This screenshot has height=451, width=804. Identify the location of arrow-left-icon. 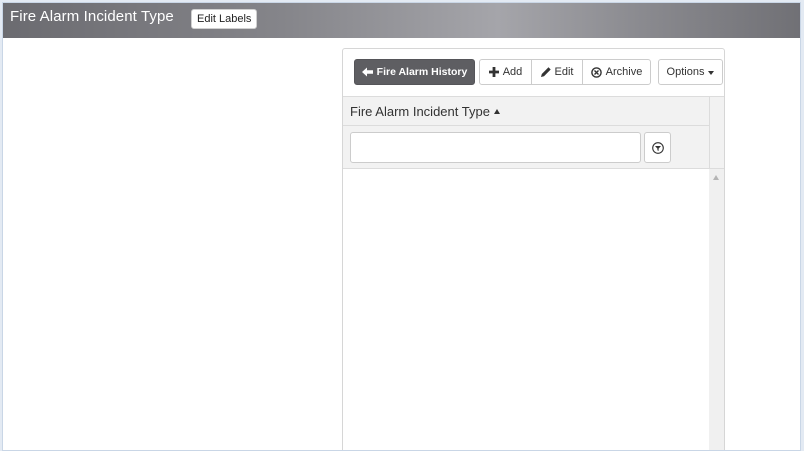
(367, 72).